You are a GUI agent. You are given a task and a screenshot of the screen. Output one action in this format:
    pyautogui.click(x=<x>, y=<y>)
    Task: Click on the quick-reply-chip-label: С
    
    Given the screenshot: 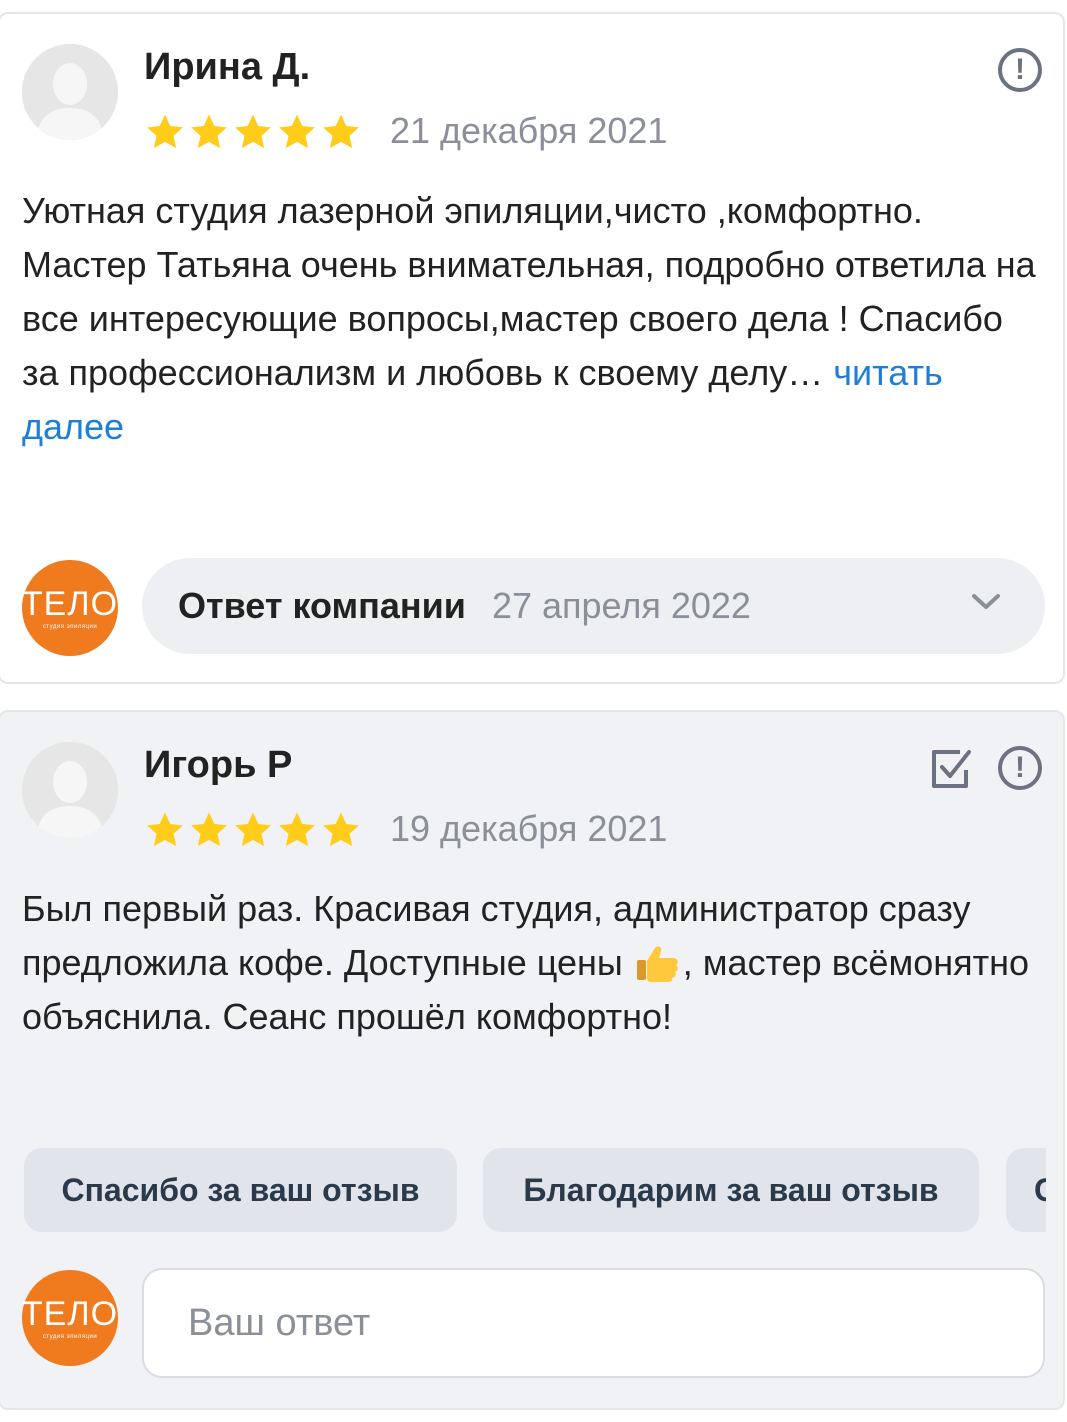 What is the action you would take?
    pyautogui.click(x=1040, y=1189)
    